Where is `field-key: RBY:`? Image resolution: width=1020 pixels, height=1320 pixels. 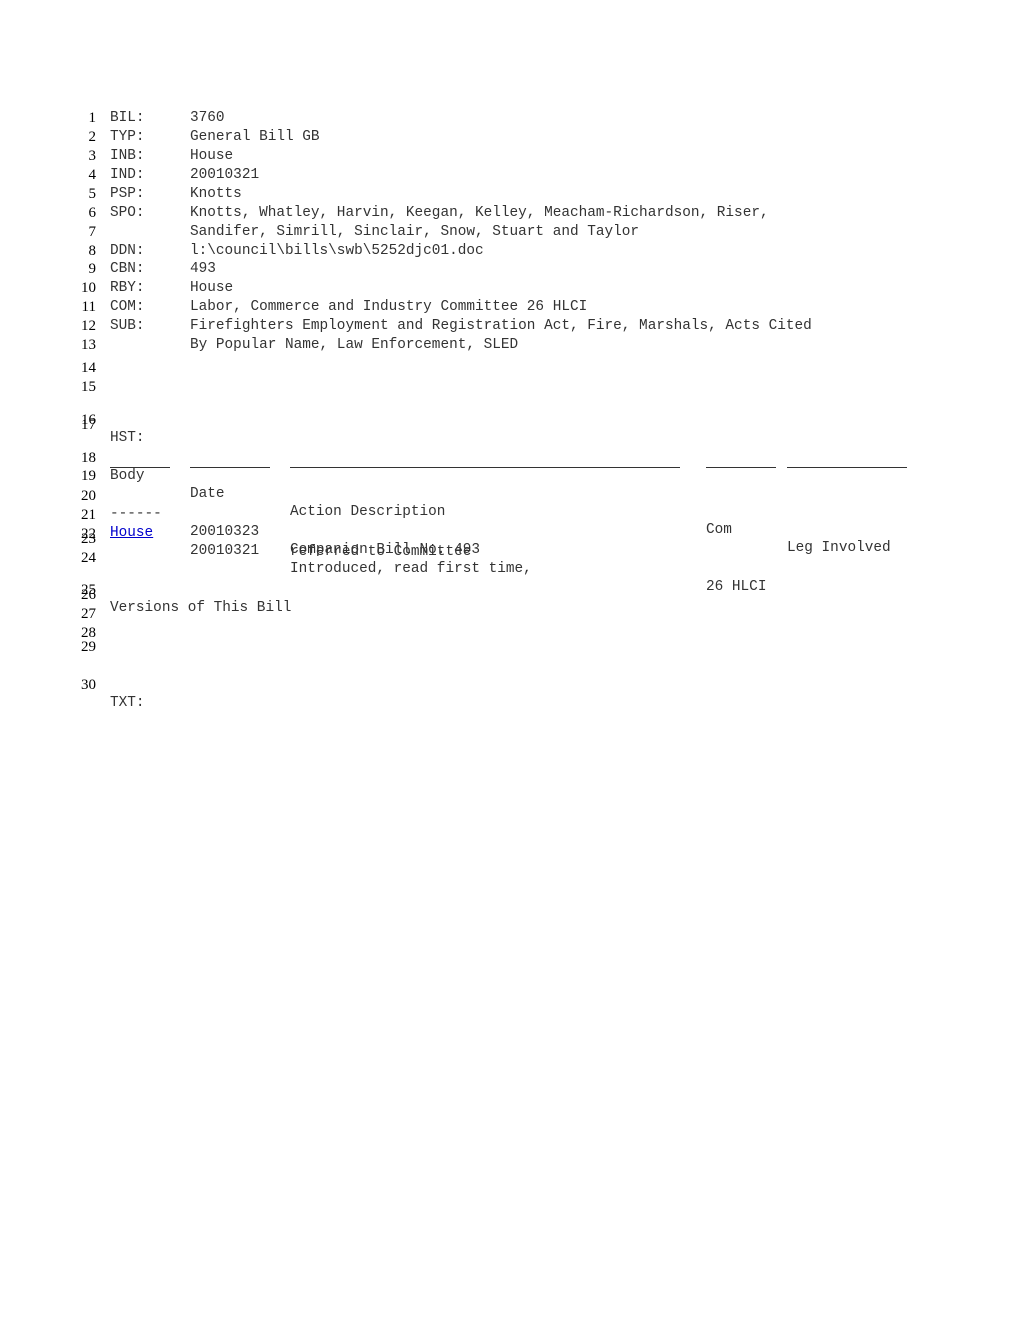 field-key: RBY: is located at coordinates (127, 288).